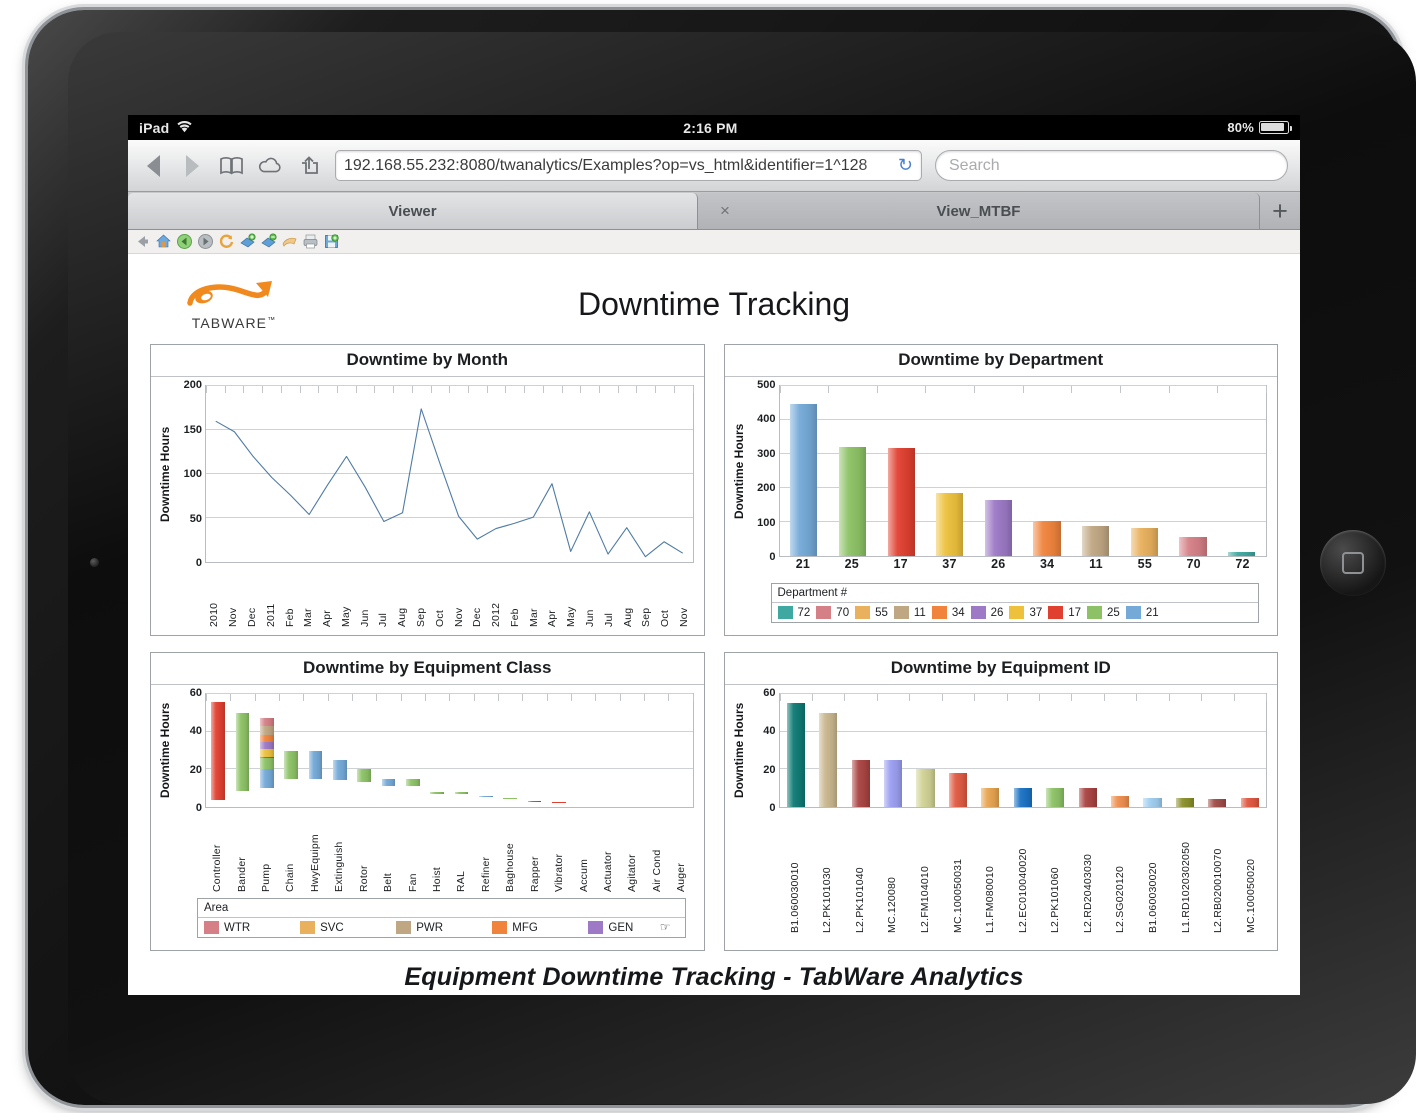 The image size is (1427, 1113). What do you see at coordinates (905, 165) in the screenshot?
I see `reload-icon: ↻` at bounding box center [905, 165].